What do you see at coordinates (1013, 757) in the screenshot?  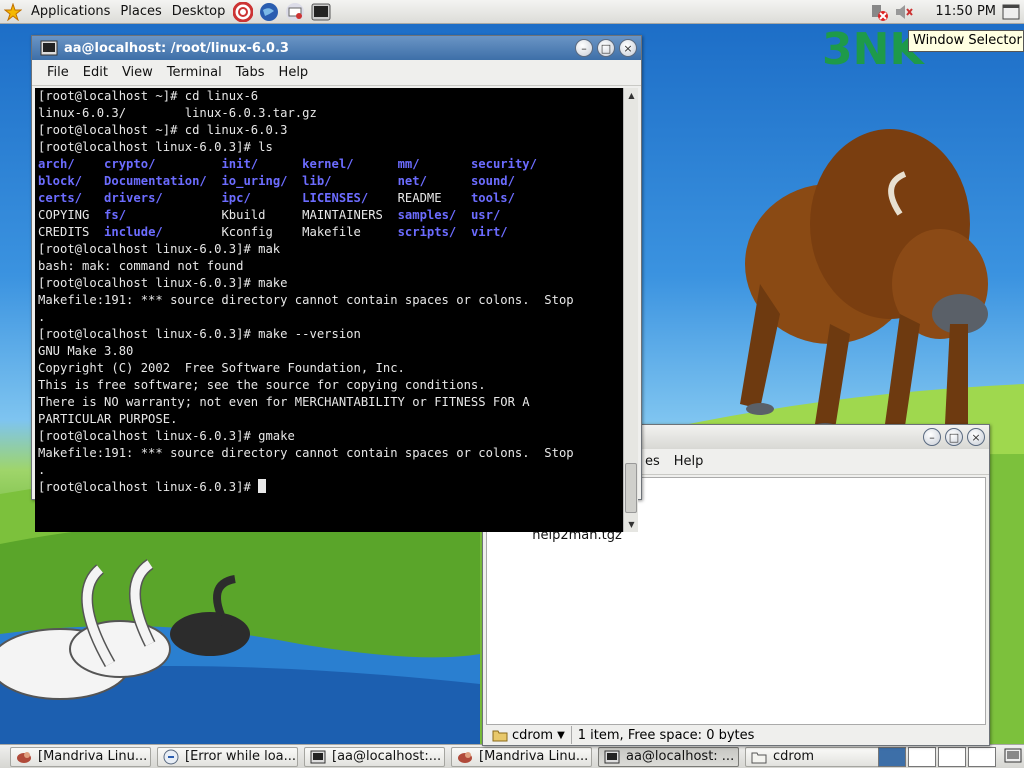 I see `show-desktop-icon` at bounding box center [1013, 757].